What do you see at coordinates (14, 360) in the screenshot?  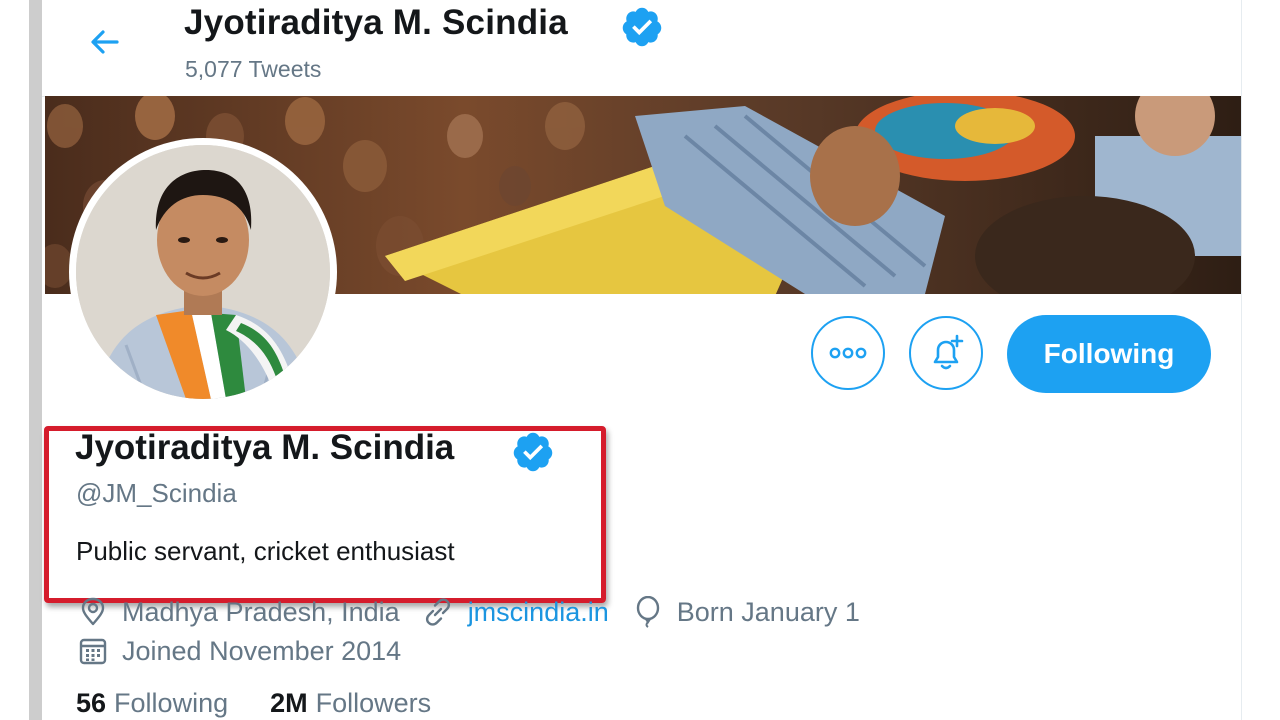 I see `window-left-margin` at bounding box center [14, 360].